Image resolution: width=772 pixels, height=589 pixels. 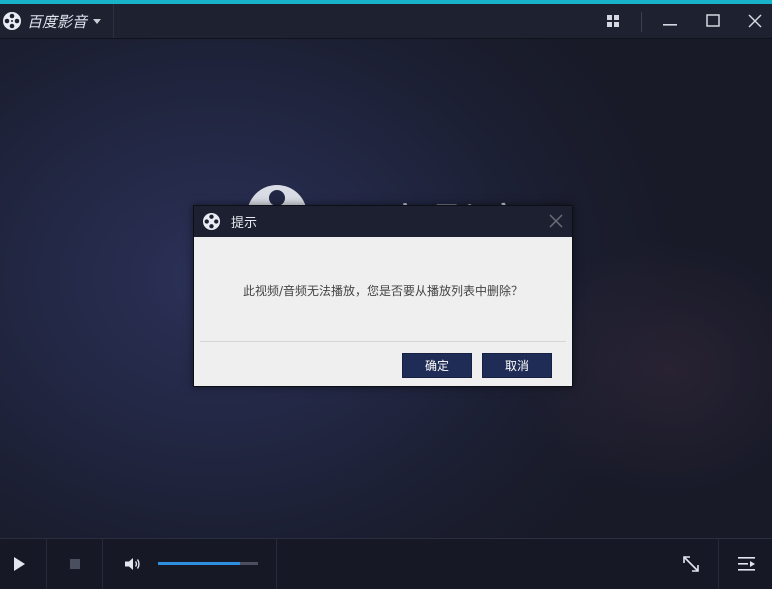 I want to click on fullscreen-icon, so click(x=691, y=564).